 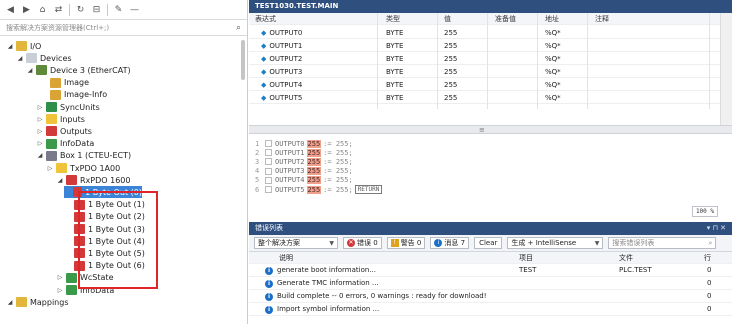 What do you see at coordinates (83, 156) in the screenshot?
I see `tree-item: ◢ Box 1 (CTEU-ECT)` at bounding box center [83, 156].